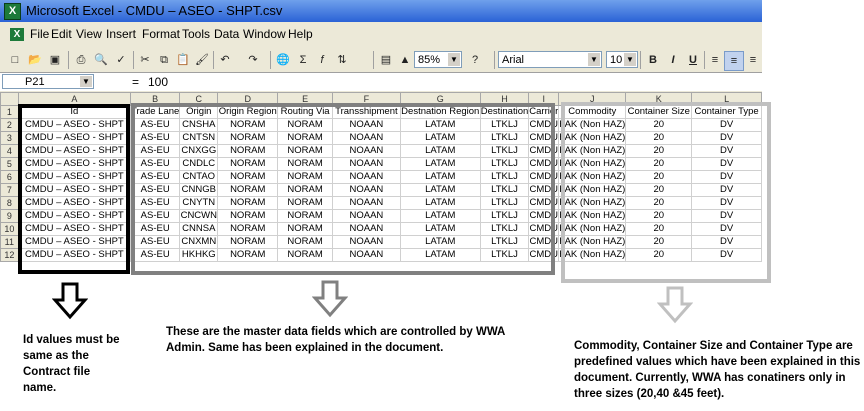  What do you see at coordinates (199, 190) in the screenshot?
I see `cell: CNNGB` at bounding box center [199, 190].